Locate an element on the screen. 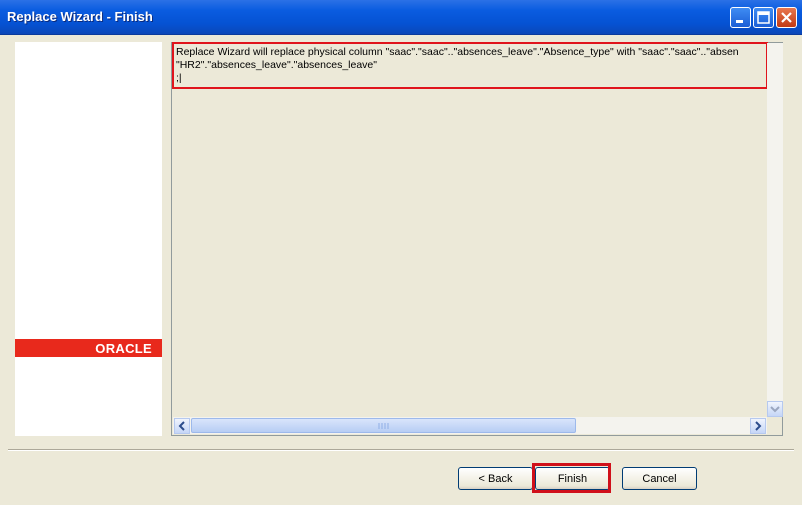 The width and height of the screenshot is (802, 505). vertical-scrollbar is located at coordinates (775, 230).